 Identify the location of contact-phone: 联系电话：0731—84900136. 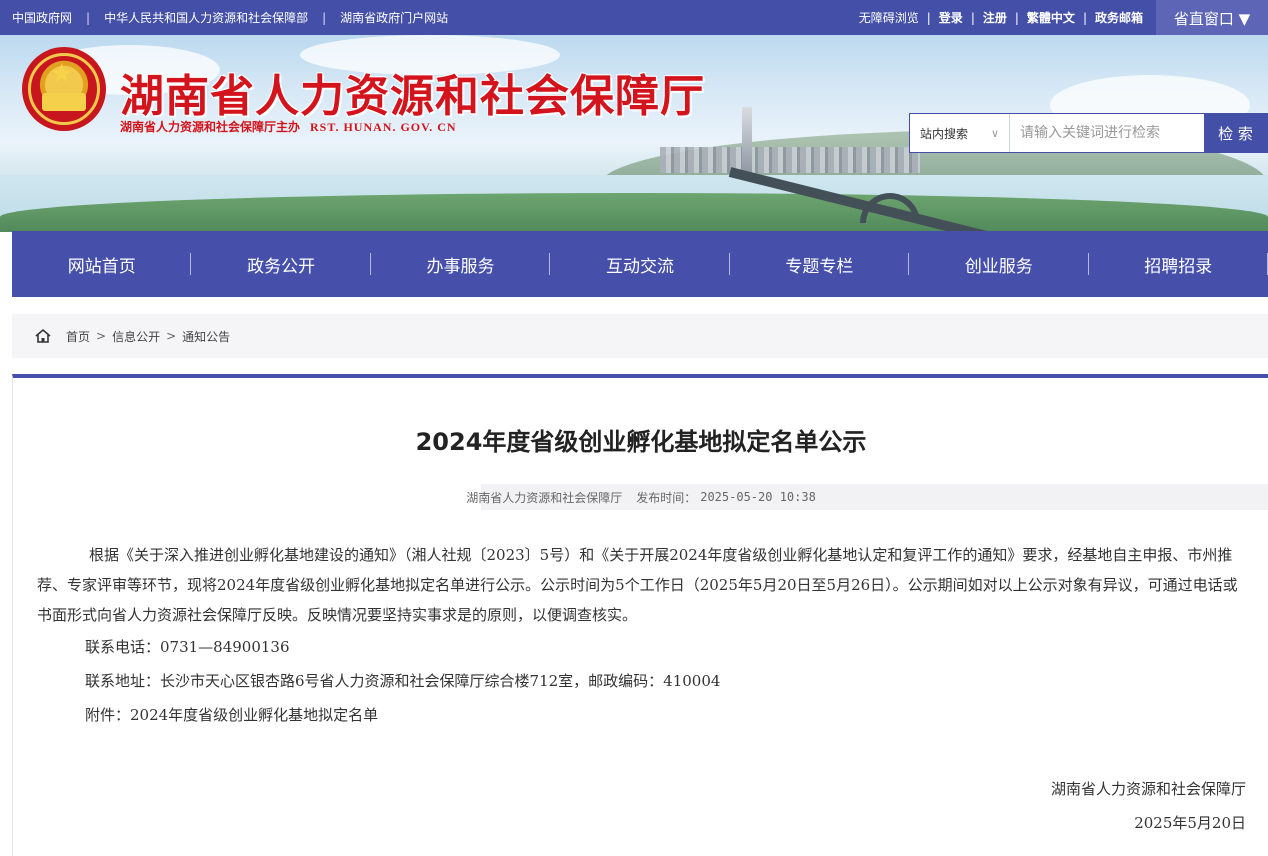
(187, 647).